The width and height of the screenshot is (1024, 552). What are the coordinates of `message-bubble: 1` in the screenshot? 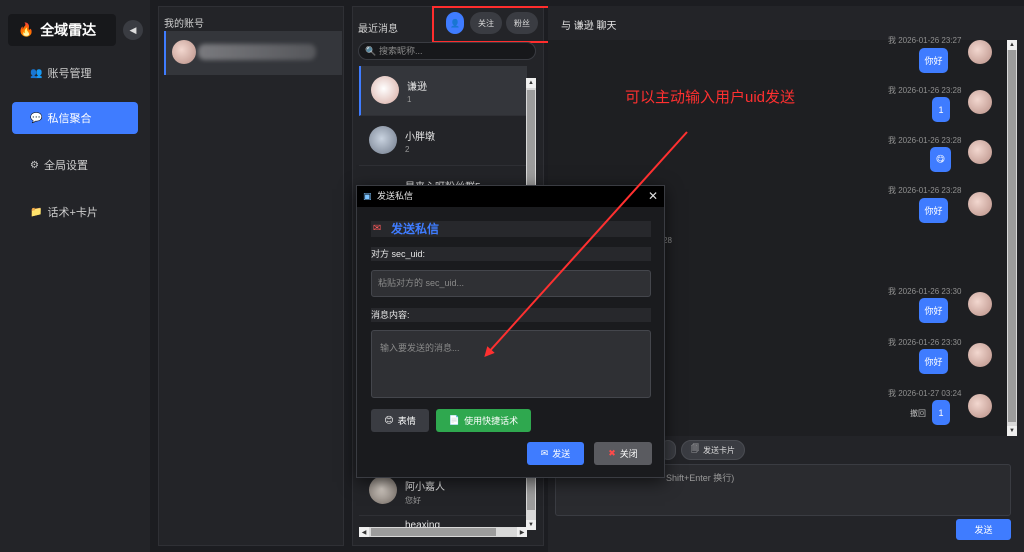 It's located at (941, 109).